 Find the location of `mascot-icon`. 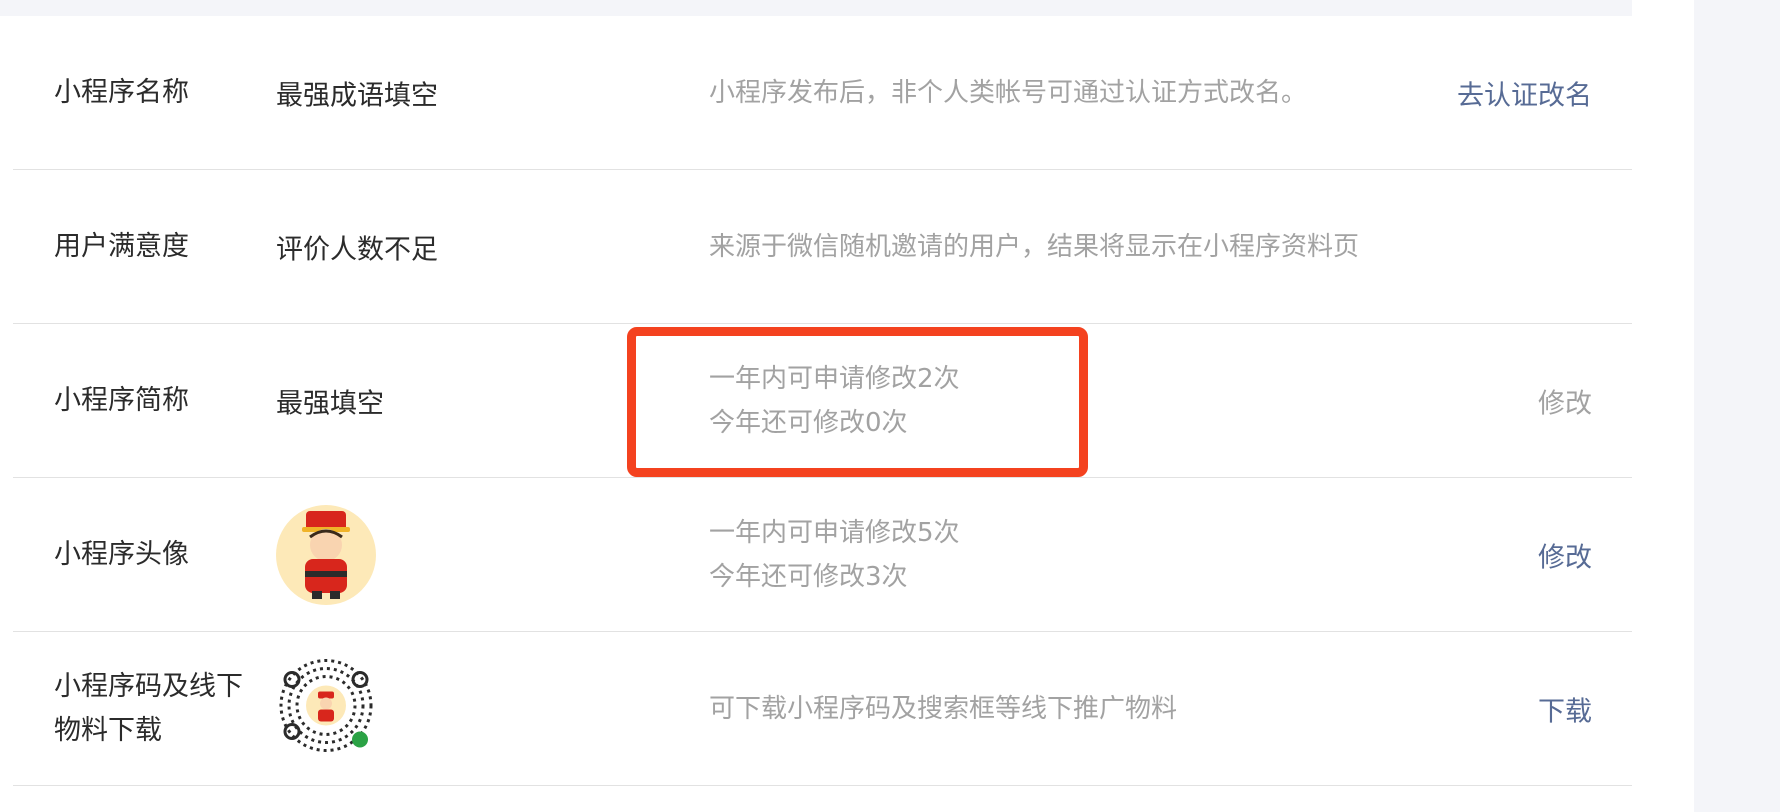

mascot-icon is located at coordinates (326, 554).